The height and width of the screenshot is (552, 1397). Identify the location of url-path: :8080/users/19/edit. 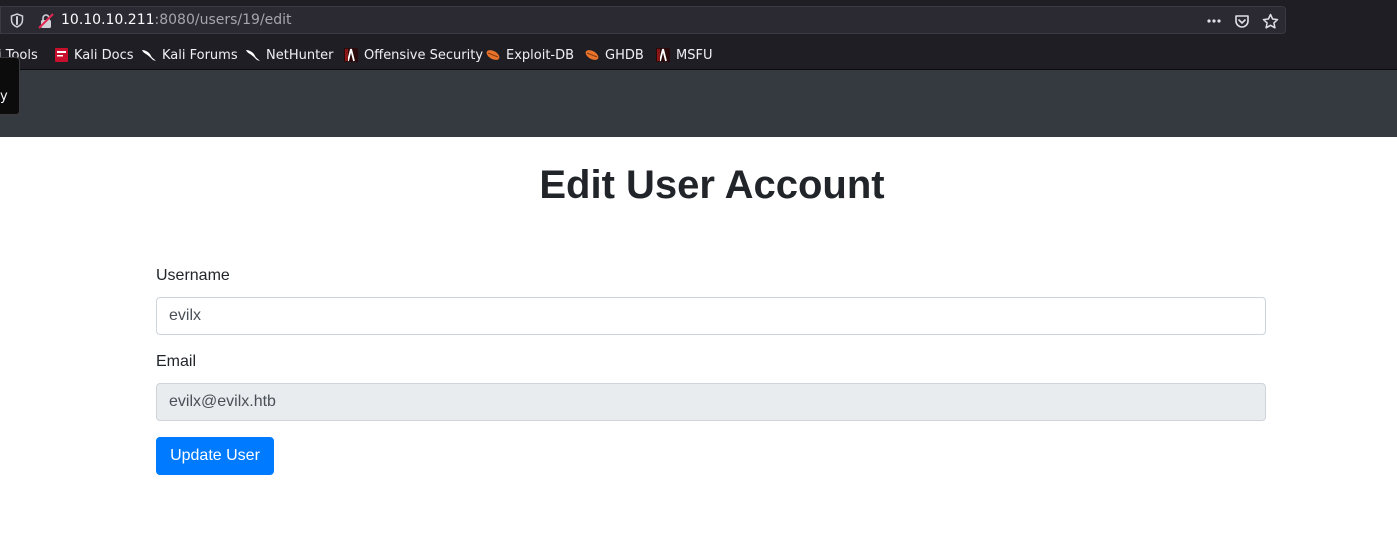
(223, 20).